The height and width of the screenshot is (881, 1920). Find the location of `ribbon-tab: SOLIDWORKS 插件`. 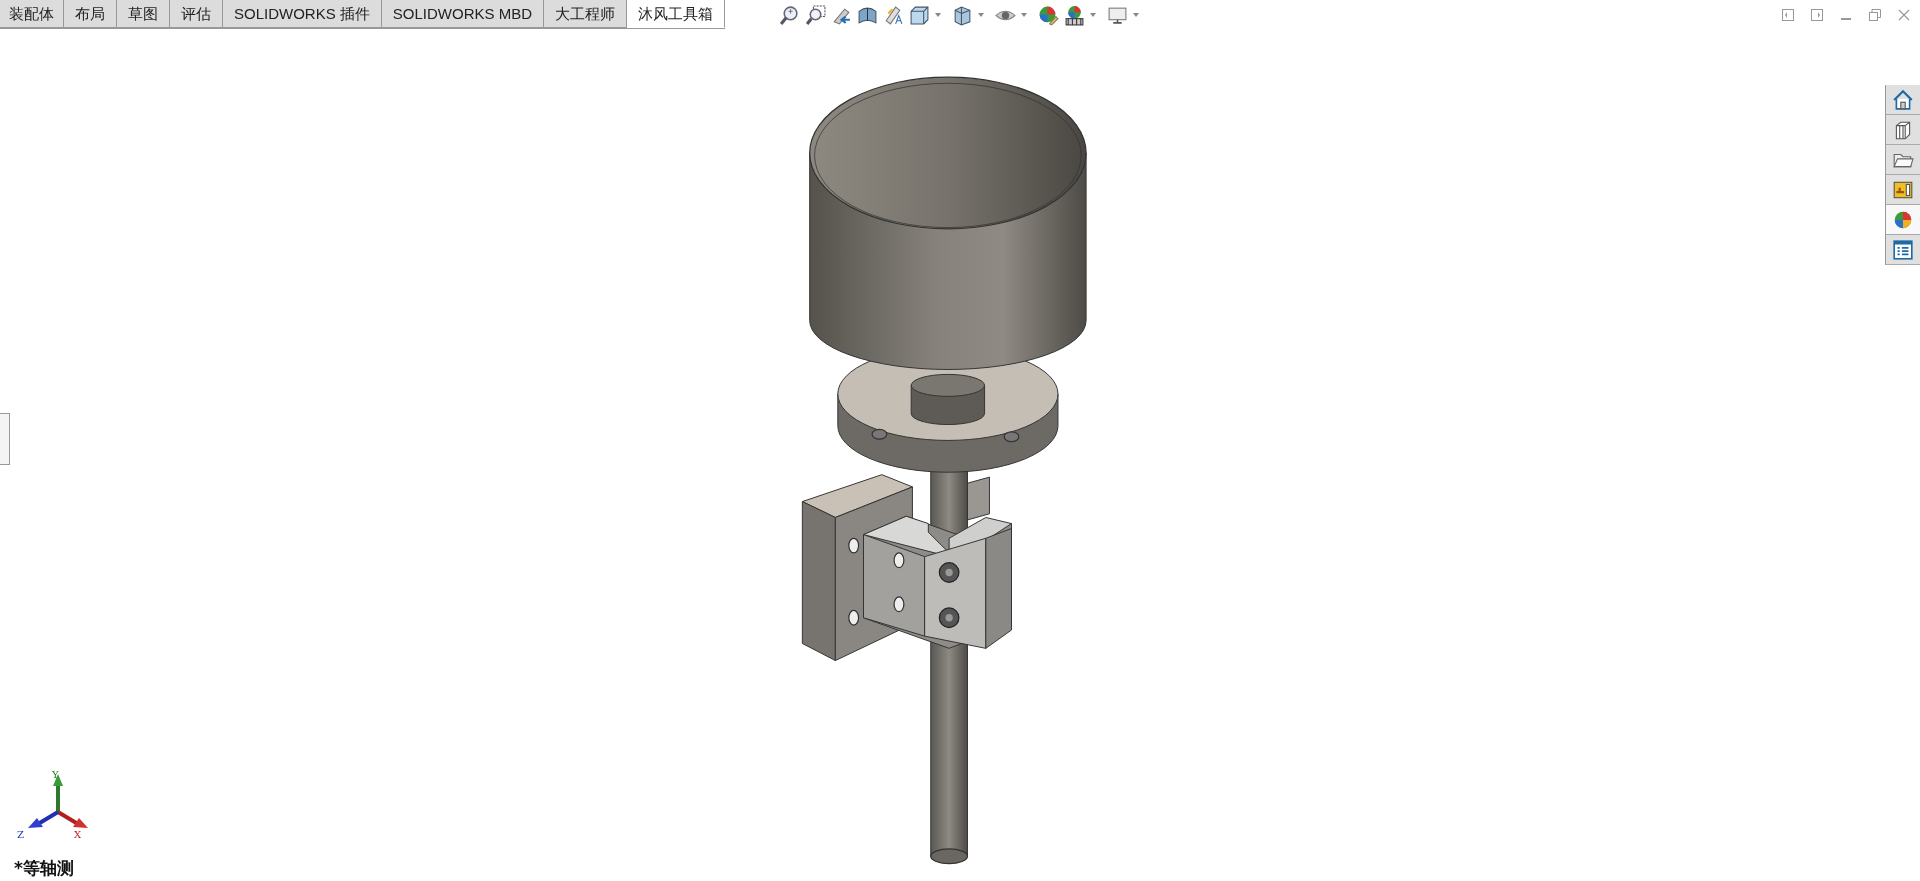

ribbon-tab: SOLIDWORKS 插件 is located at coordinates (302, 14).